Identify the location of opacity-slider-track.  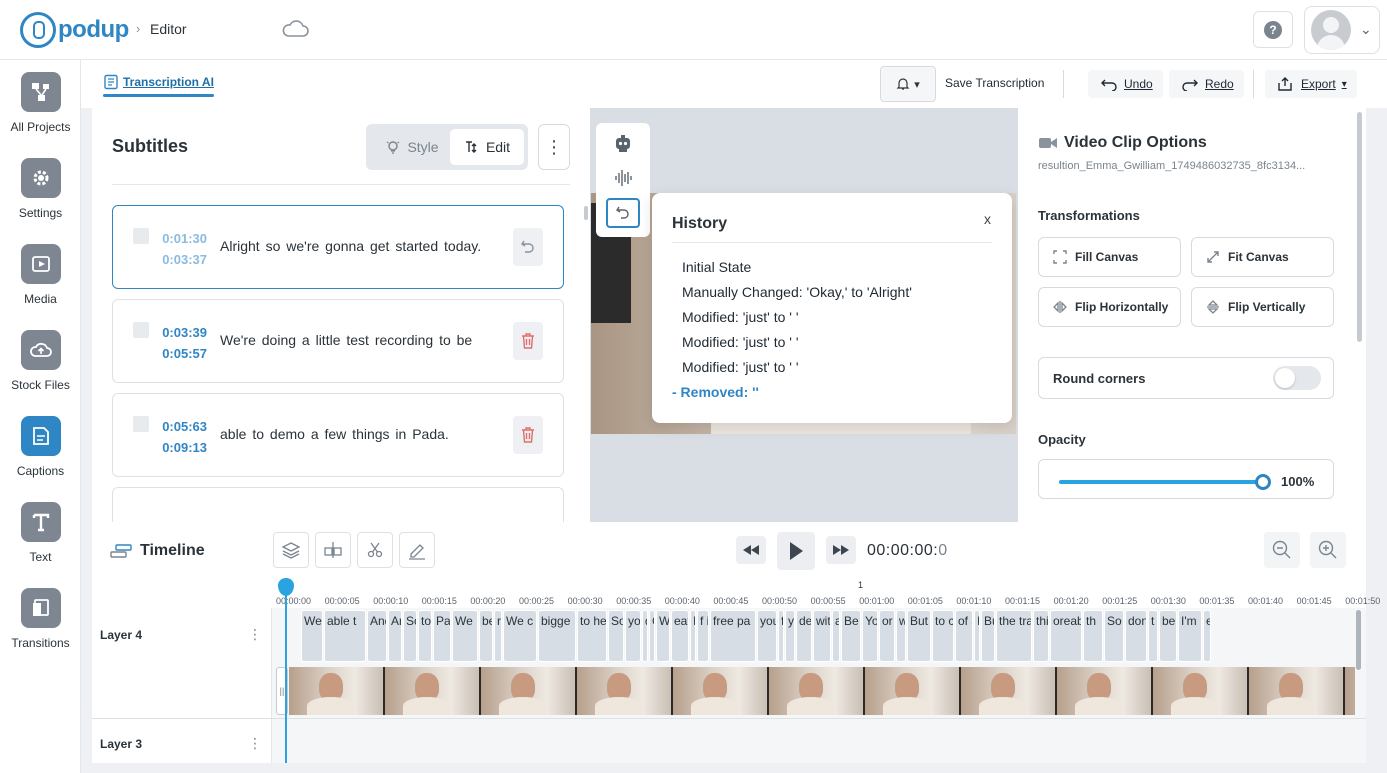
(1161, 482).